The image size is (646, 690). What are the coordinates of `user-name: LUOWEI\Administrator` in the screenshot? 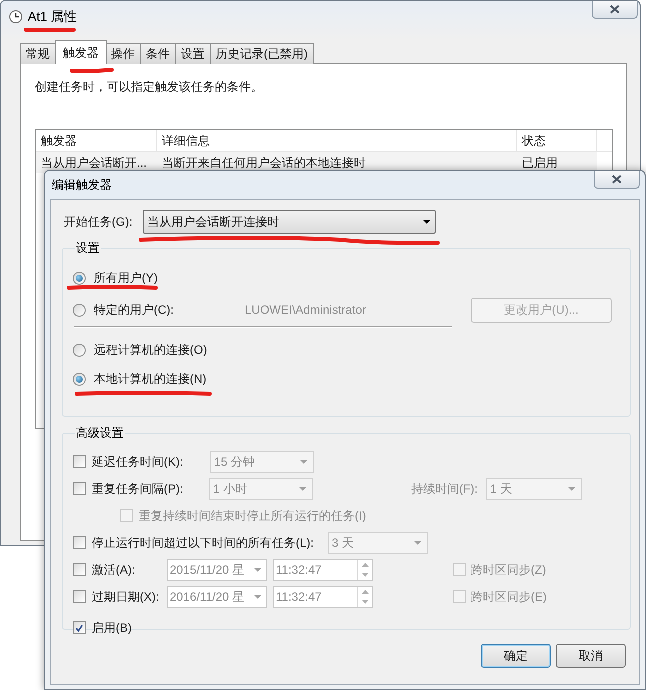 It's located at (306, 310).